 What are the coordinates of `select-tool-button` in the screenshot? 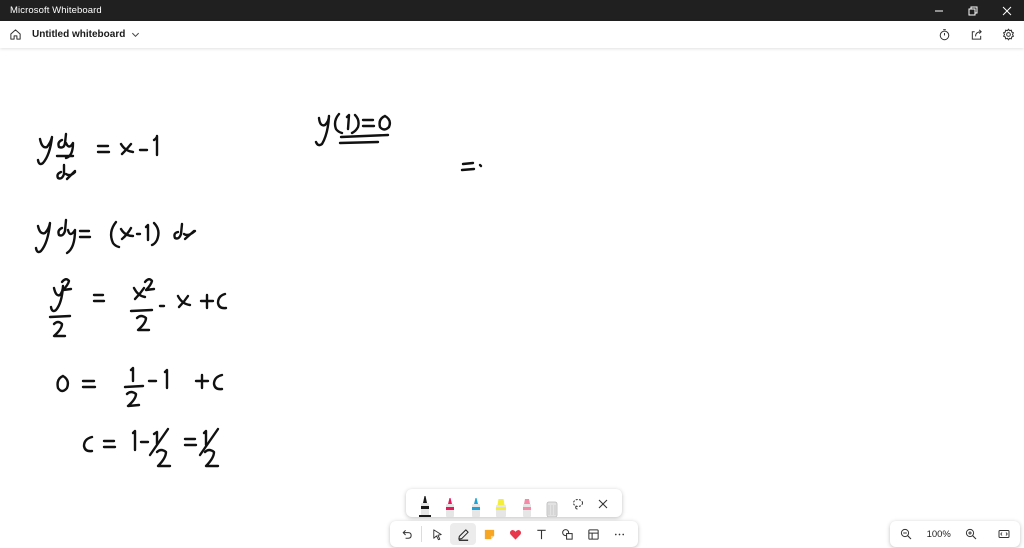 It's located at (437, 534).